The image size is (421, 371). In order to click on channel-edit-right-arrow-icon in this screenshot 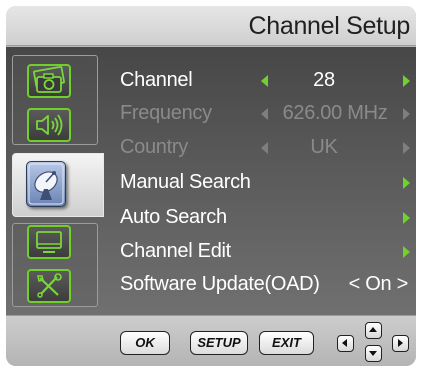, I will do `click(406, 252)`.